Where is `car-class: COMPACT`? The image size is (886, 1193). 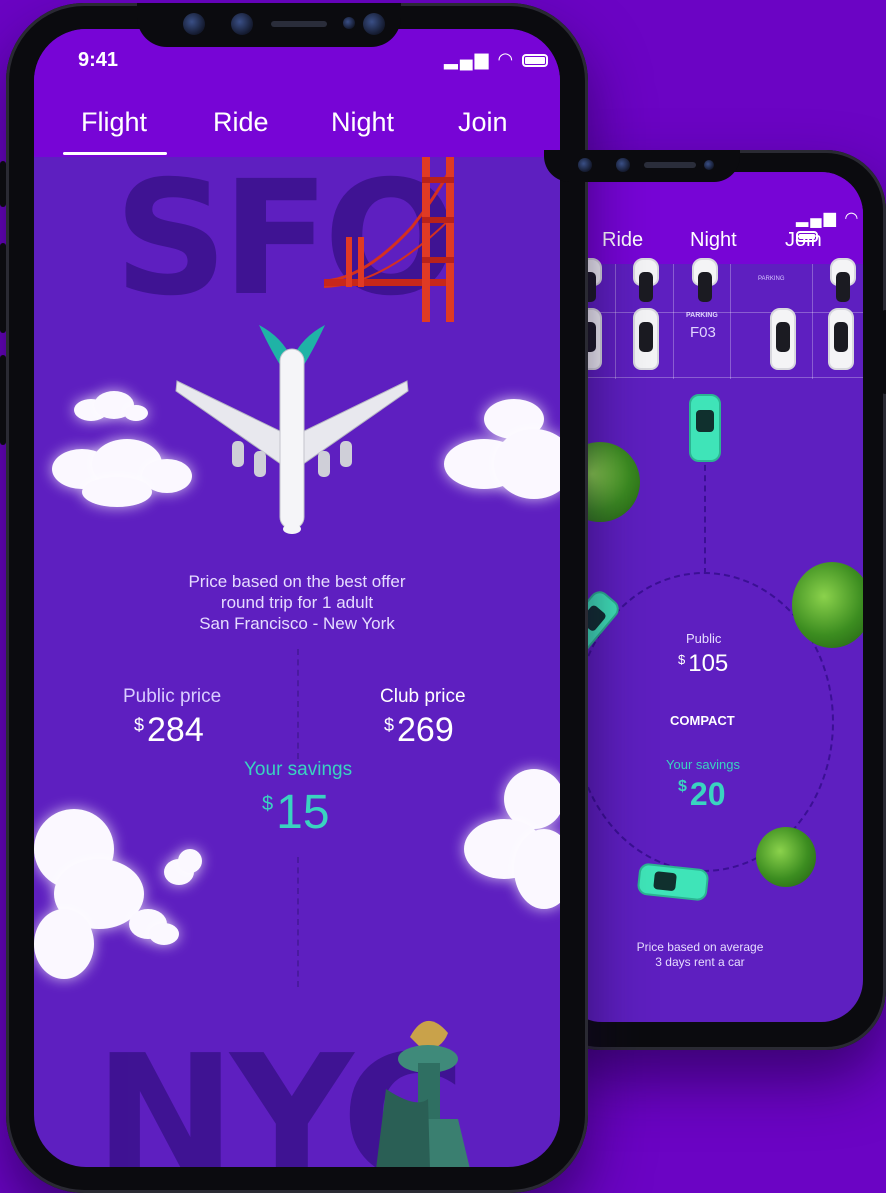 car-class: COMPACT is located at coordinates (702, 720).